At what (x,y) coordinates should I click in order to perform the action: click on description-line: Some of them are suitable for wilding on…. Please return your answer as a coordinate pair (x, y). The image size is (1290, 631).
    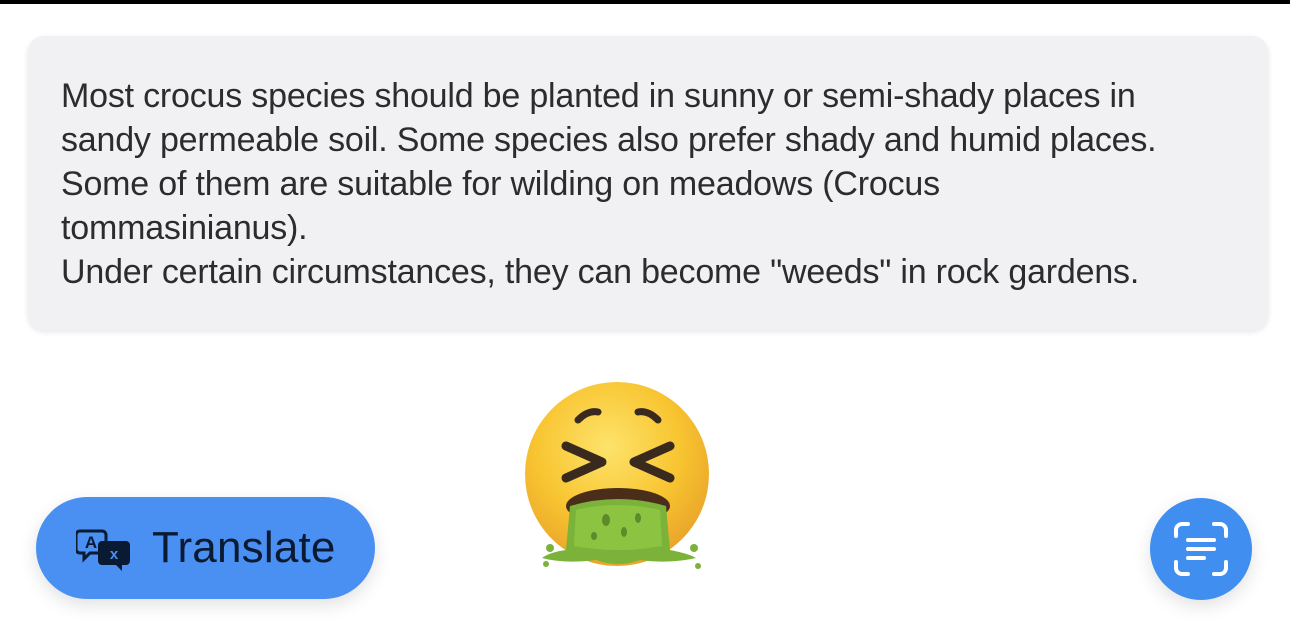
    Looking at the image, I should click on (500, 184).